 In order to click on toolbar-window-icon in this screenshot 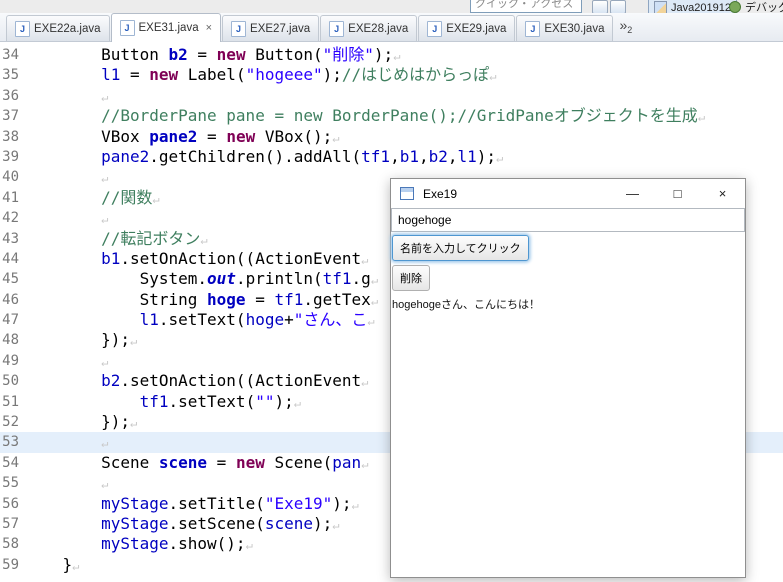, I will do `click(600, 6)`.